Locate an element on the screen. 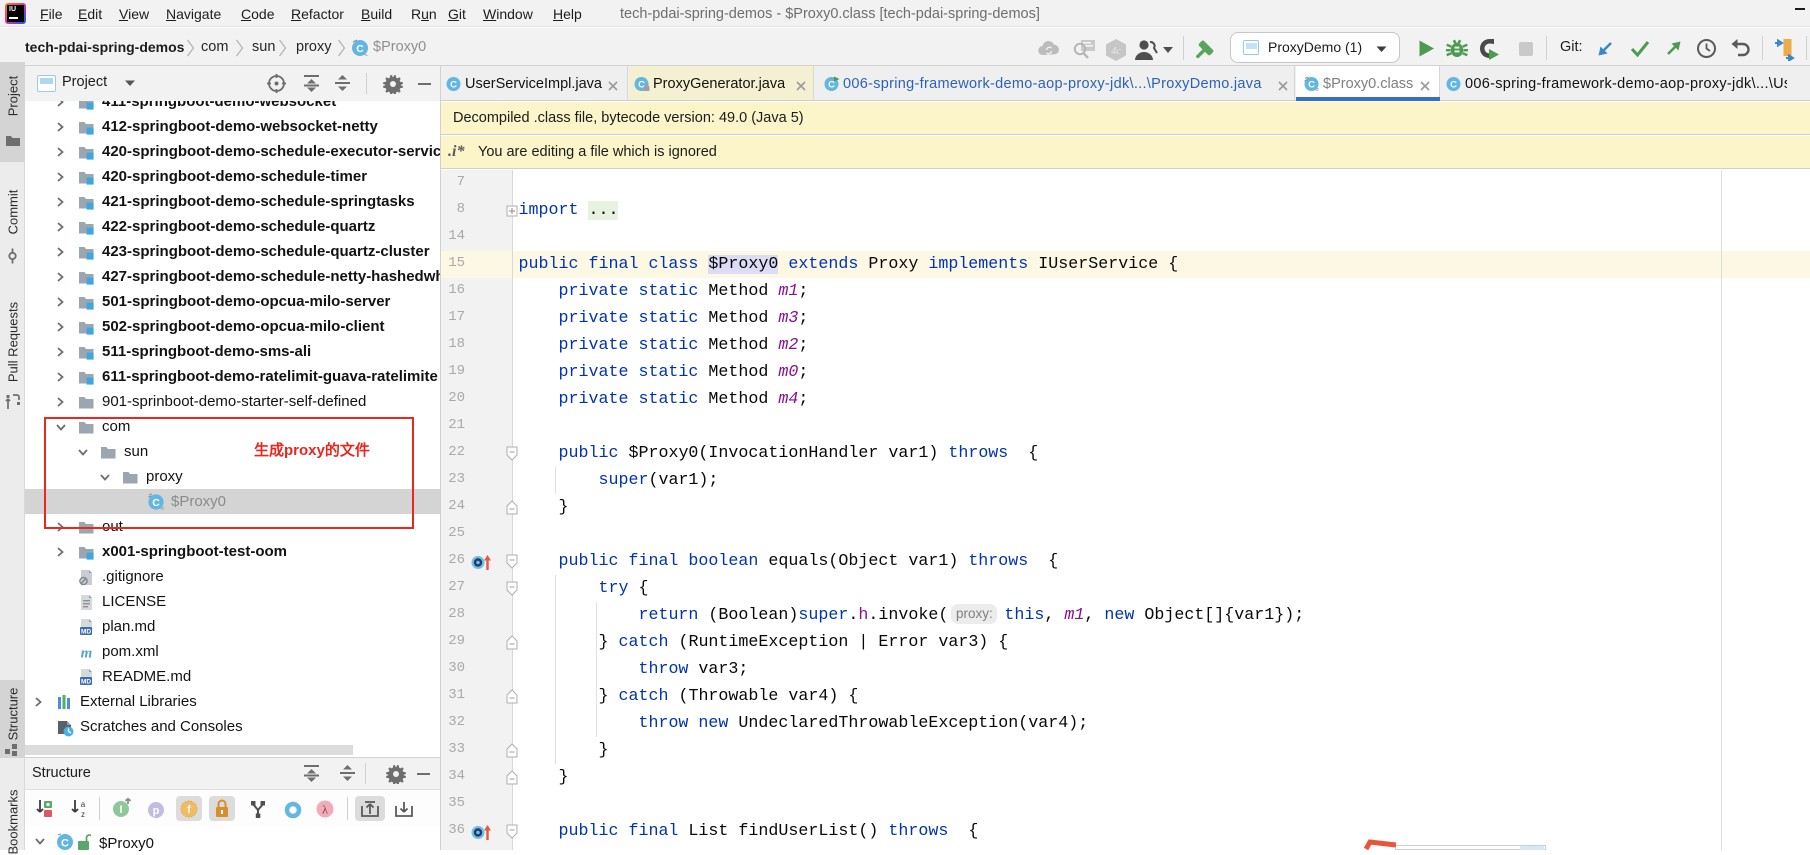 This screenshot has width=1810, height=855. svg-text: 4c is located at coordinates (1116, 51).